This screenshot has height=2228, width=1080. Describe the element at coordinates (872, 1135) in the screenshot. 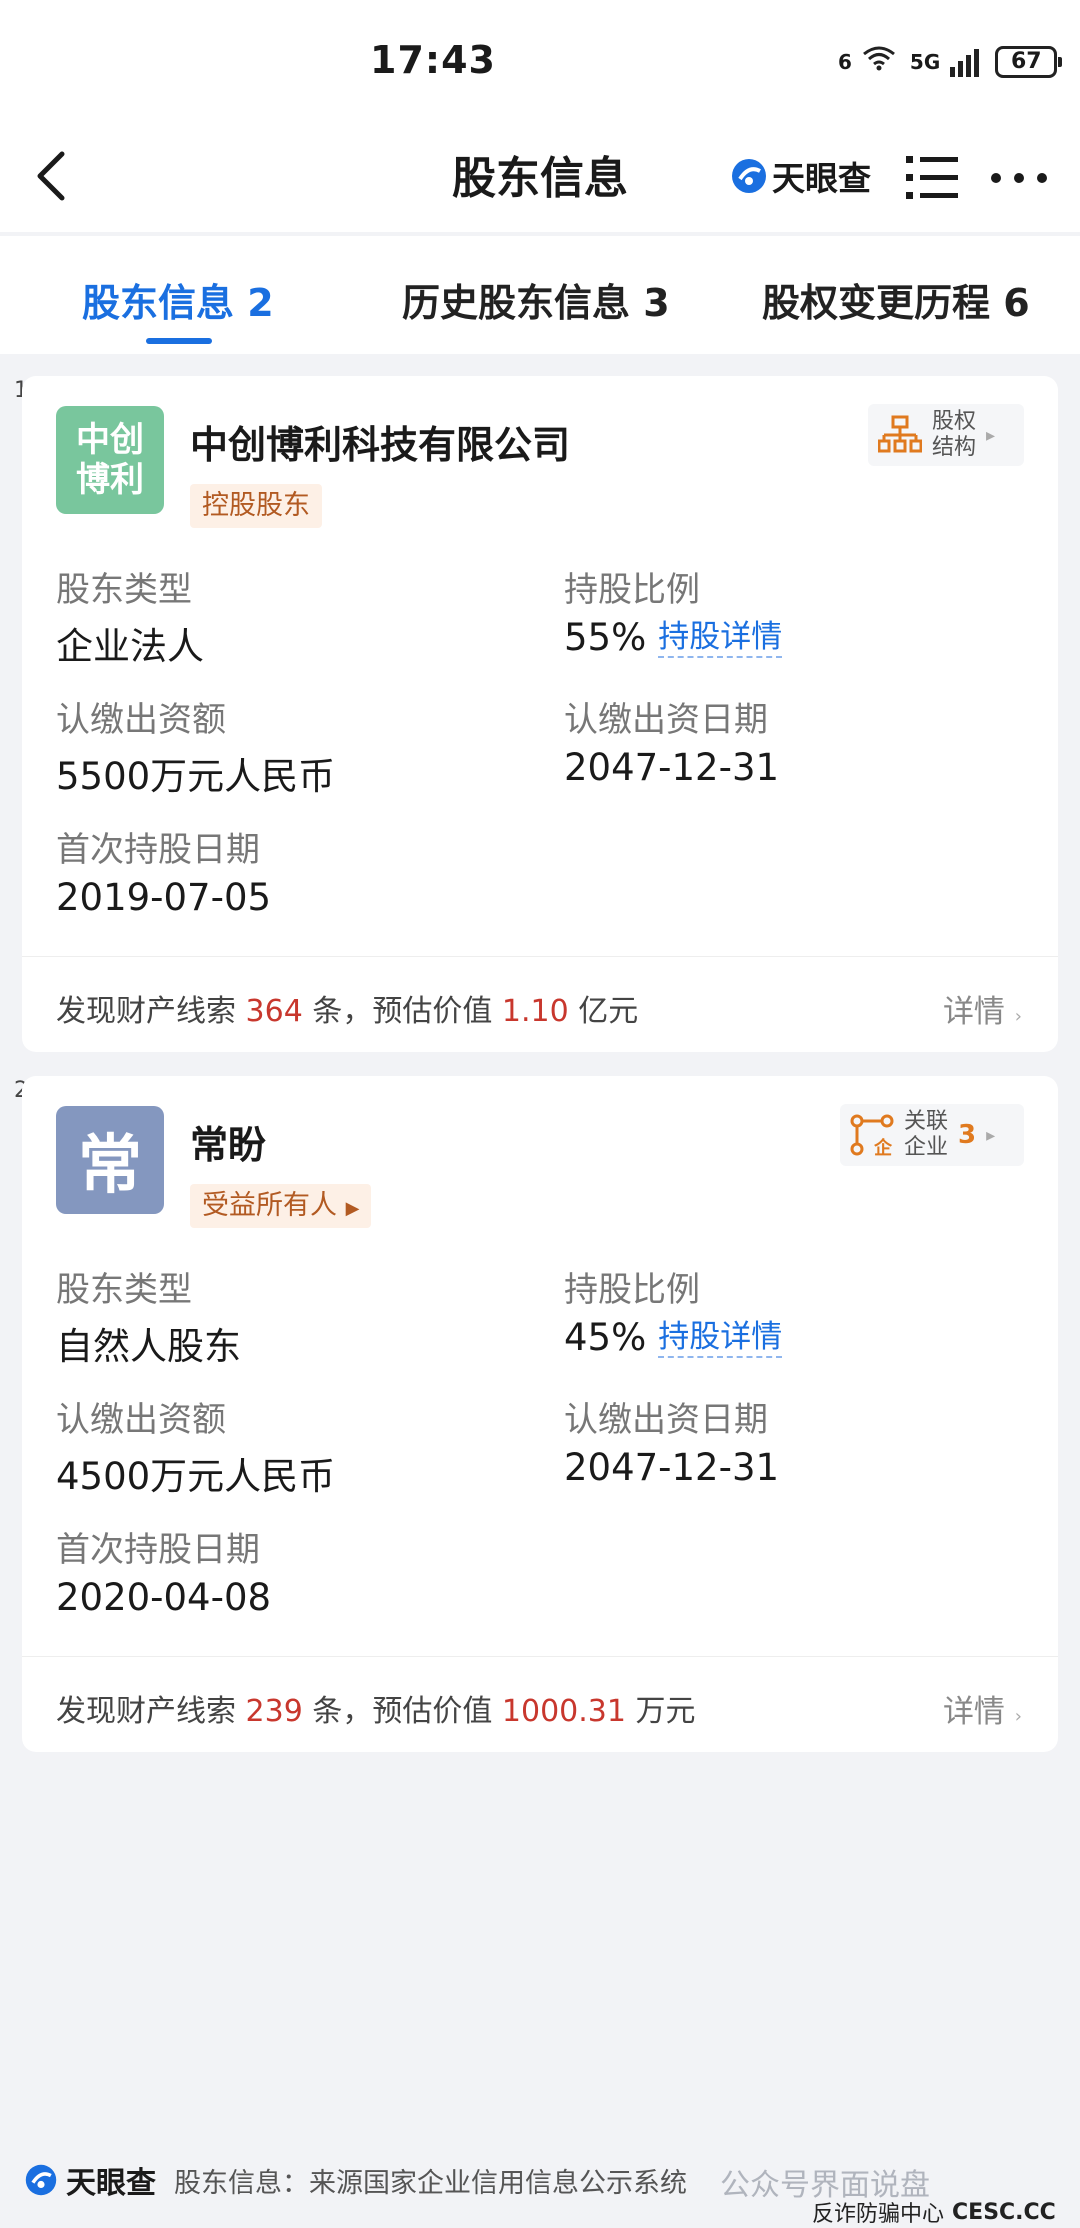

I see `related-company-icon: 企` at that location.